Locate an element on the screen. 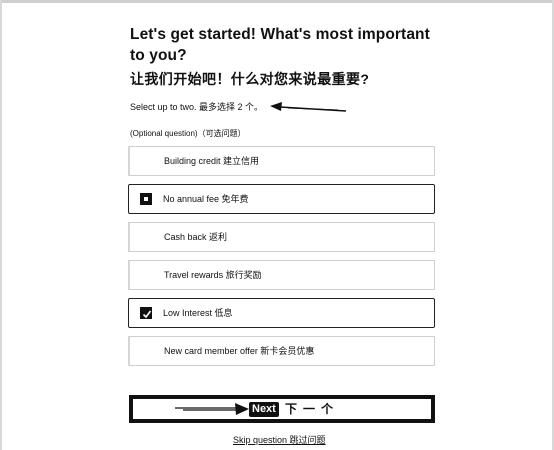  next-button: Next 下一个 is located at coordinates (282, 409).